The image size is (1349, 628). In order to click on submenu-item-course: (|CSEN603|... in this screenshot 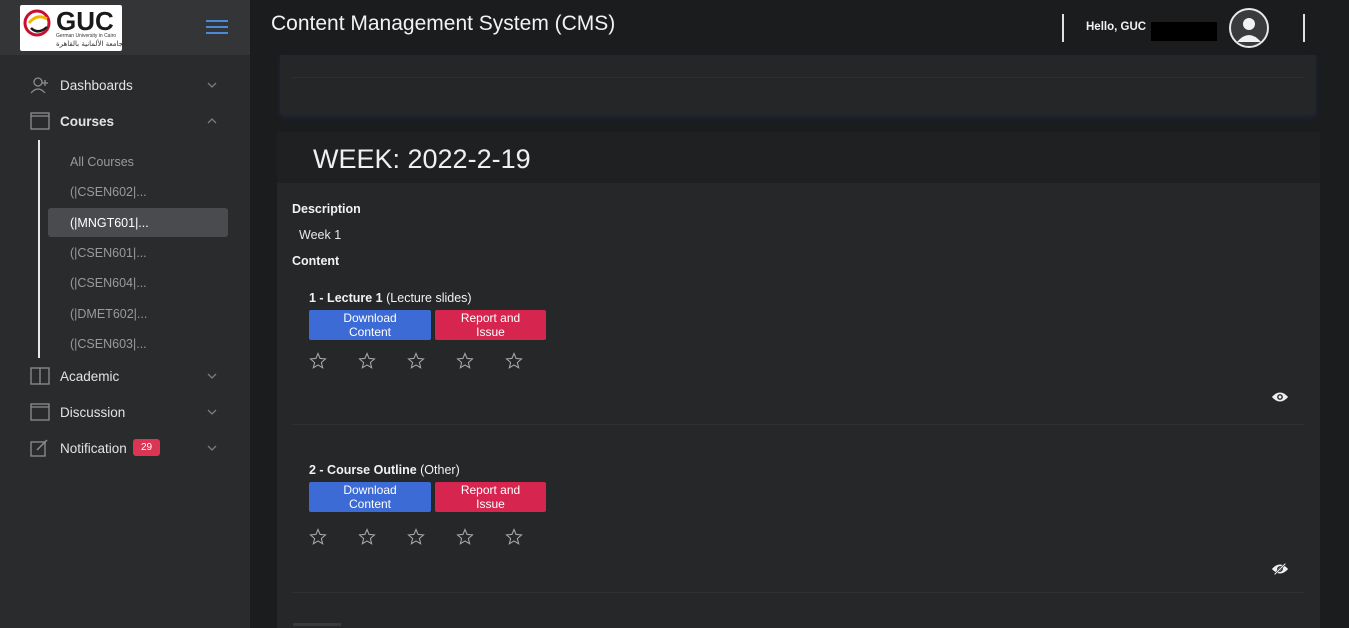, I will do `click(138, 343)`.